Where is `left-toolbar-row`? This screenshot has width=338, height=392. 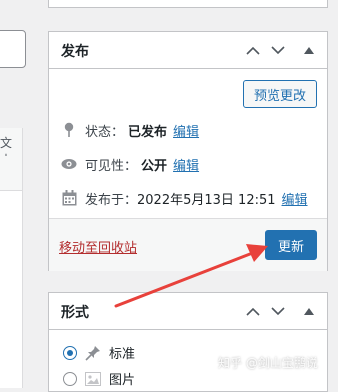 left-toolbar-row is located at coordinates (11, 173).